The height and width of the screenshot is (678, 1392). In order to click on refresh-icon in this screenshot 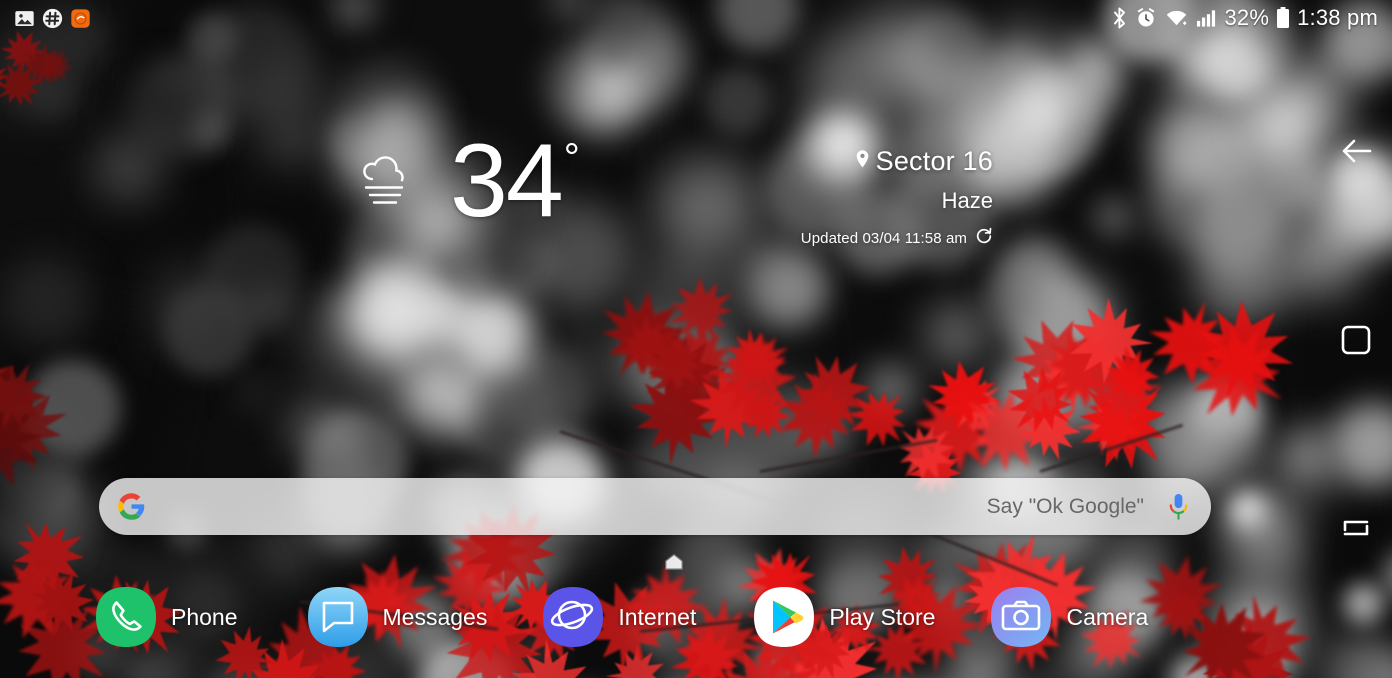, I will do `click(984, 238)`.